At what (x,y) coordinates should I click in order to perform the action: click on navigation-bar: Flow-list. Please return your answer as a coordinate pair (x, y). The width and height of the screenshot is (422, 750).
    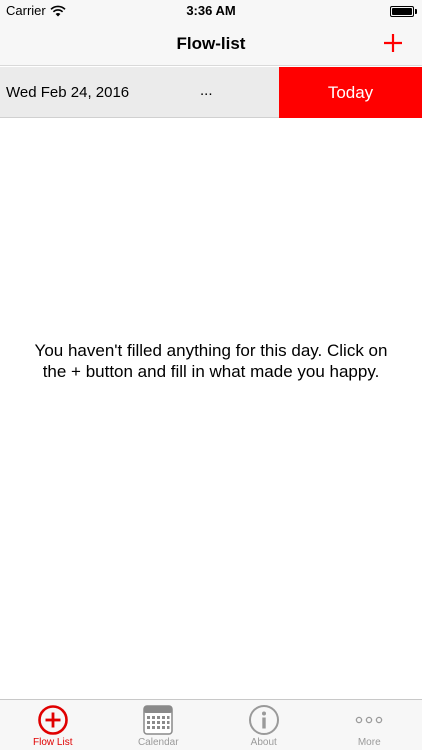
    Looking at the image, I should click on (211, 44).